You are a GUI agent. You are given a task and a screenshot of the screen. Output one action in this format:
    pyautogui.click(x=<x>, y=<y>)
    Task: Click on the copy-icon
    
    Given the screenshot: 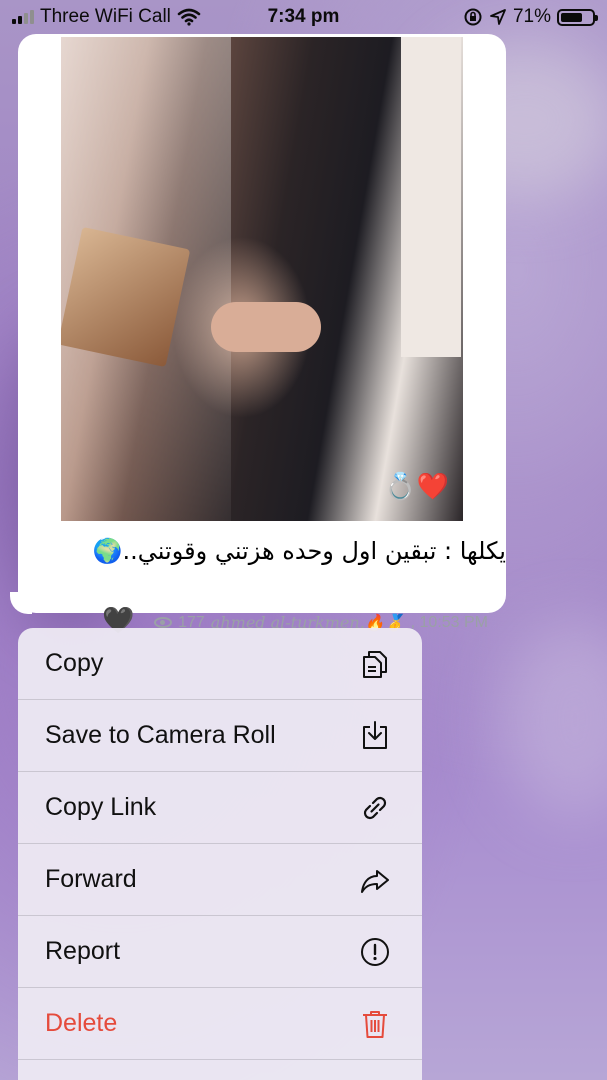 What is the action you would take?
    pyautogui.click(x=375, y=664)
    